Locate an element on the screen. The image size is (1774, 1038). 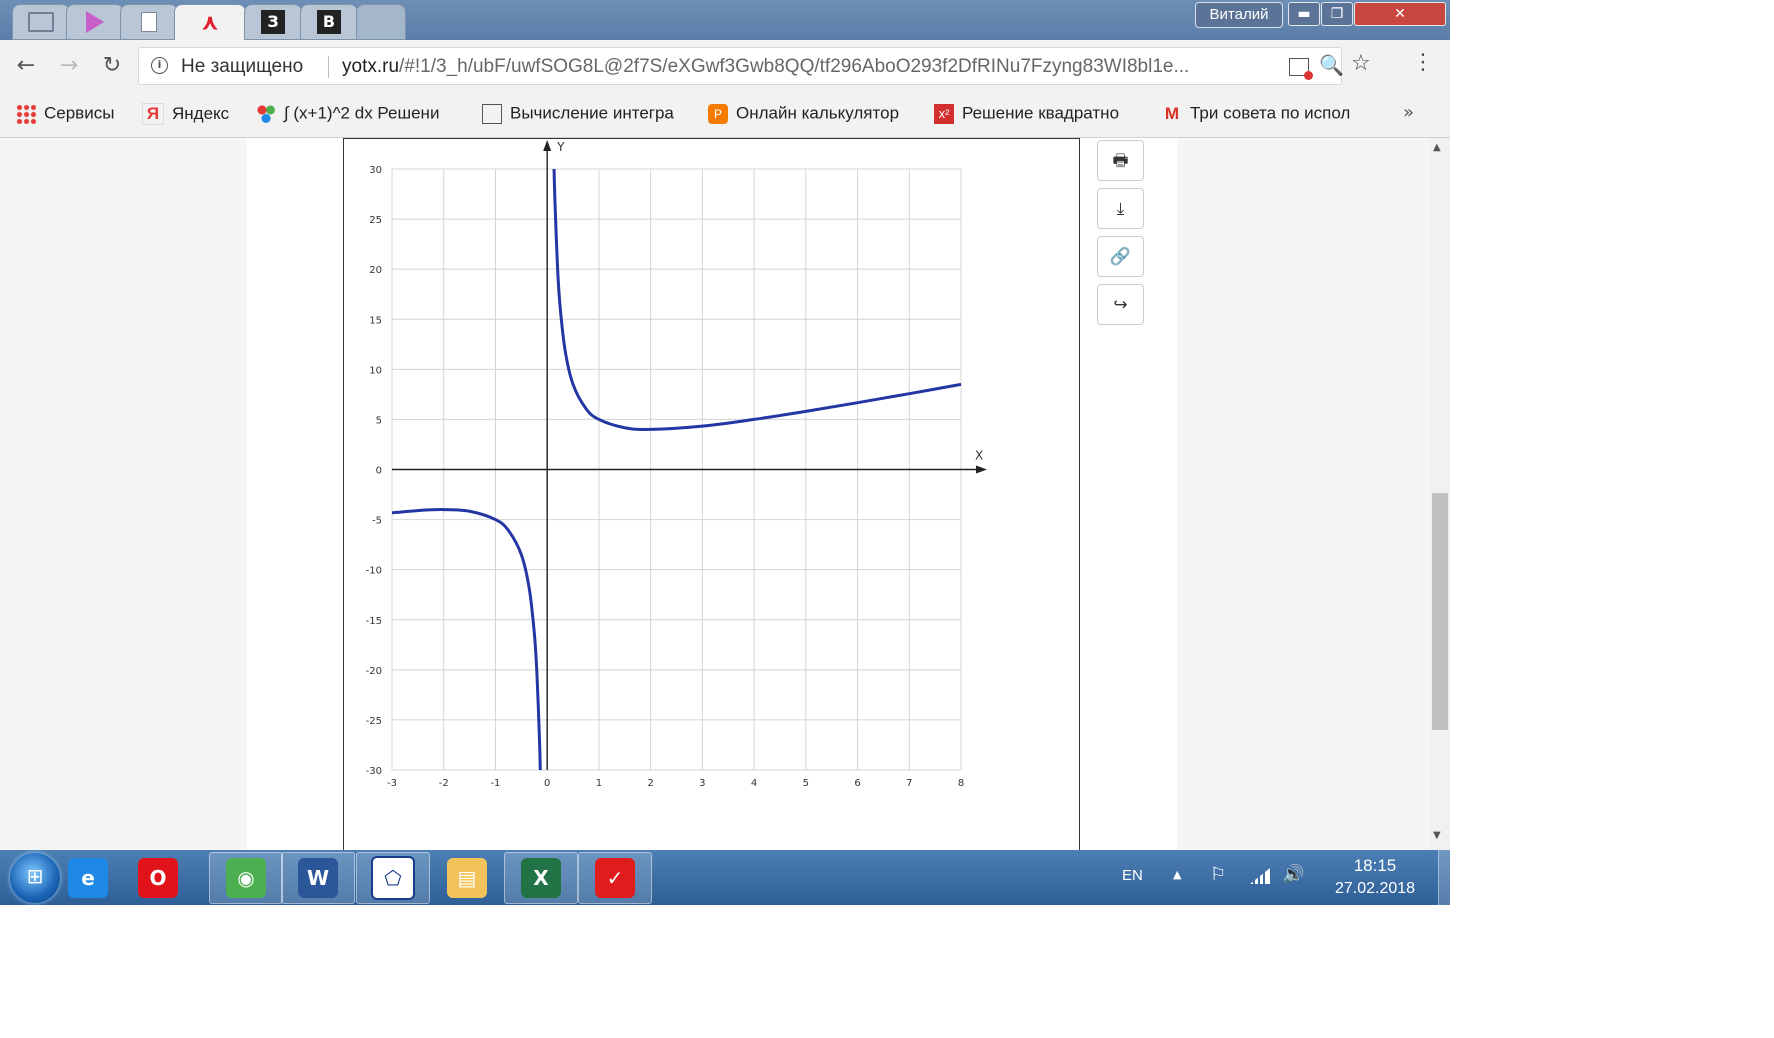
clock-date: 27.02.2018 is located at coordinates (1375, 889).